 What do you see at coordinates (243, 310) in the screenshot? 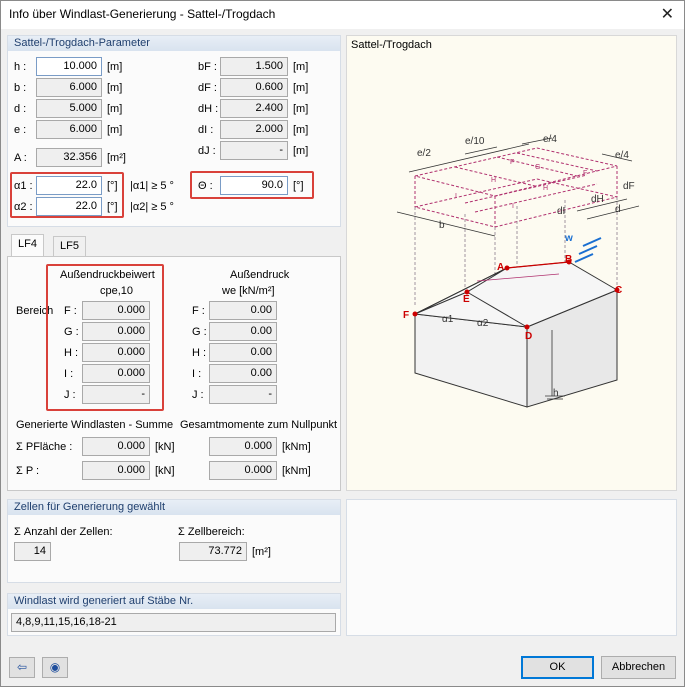
I see `we-f-value: 0.00` at bounding box center [243, 310].